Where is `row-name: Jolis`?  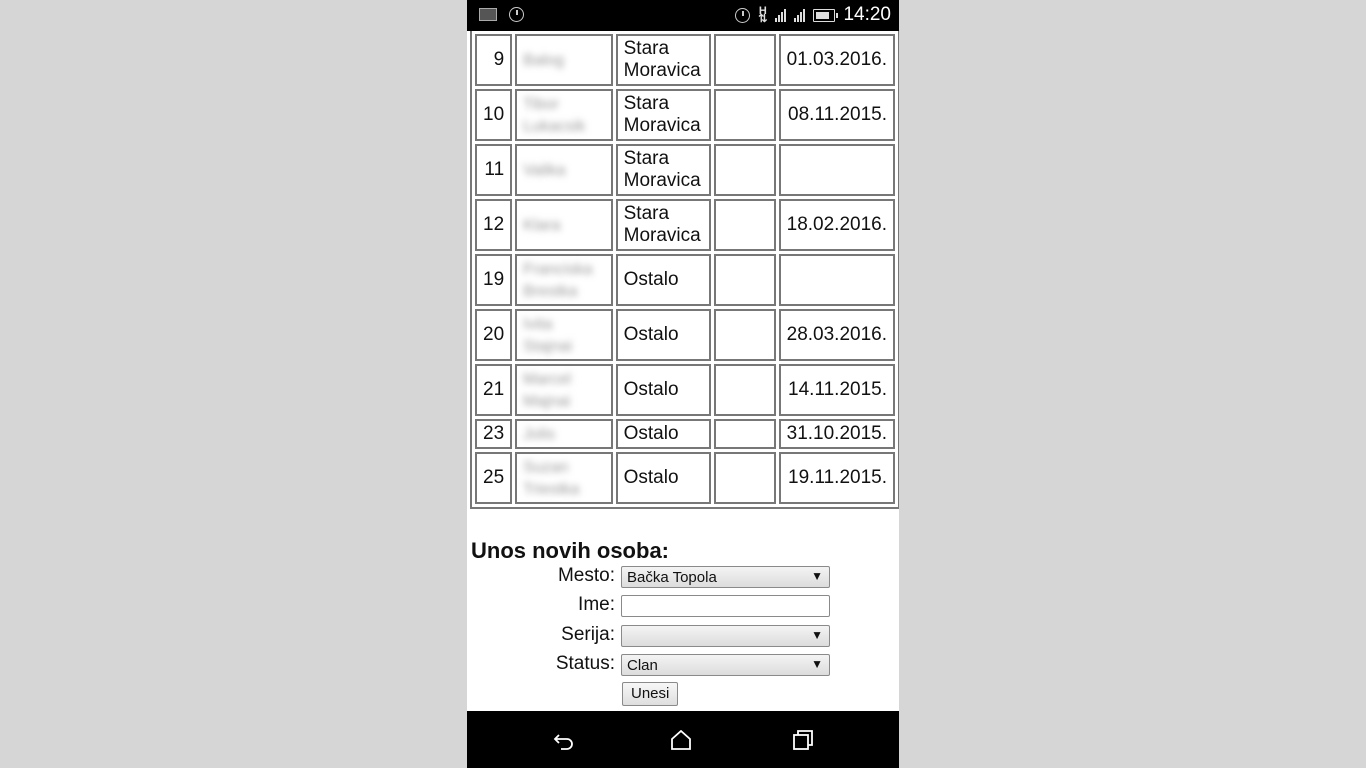 row-name: Jolis is located at coordinates (564, 434).